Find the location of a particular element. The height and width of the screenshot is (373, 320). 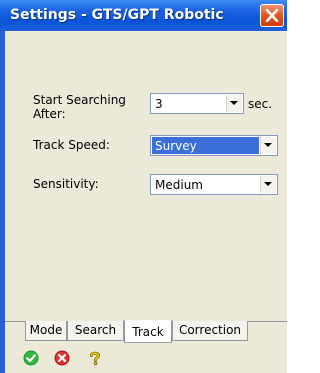

title-bar: Settings - GTS/GPT Robotic is located at coordinates (143, 15).